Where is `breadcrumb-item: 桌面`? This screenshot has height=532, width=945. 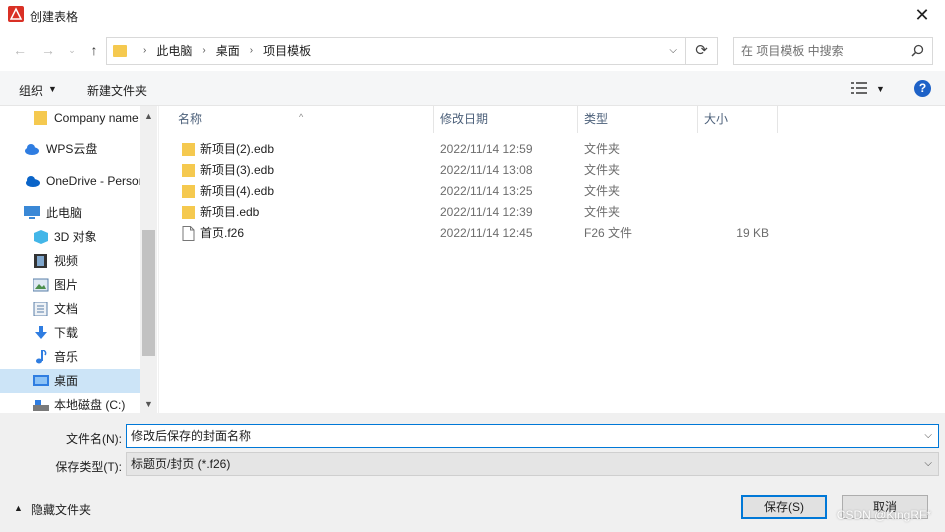 breadcrumb-item: 桌面 is located at coordinates (228, 51).